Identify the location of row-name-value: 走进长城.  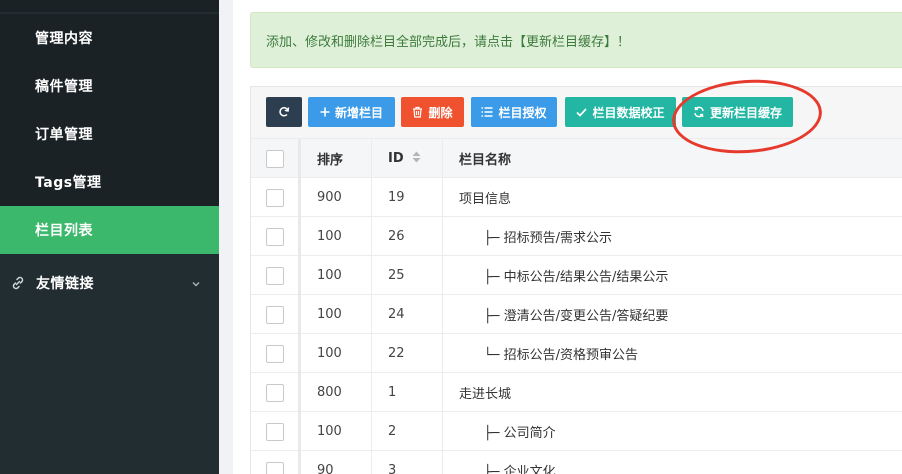
(485, 394).